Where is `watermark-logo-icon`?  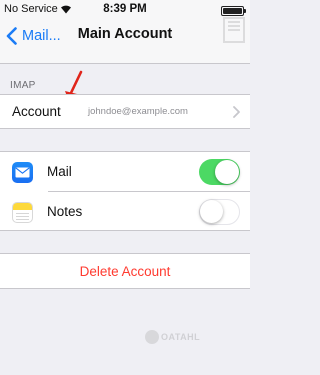 watermark-logo-icon is located at coordinates (152, 337).